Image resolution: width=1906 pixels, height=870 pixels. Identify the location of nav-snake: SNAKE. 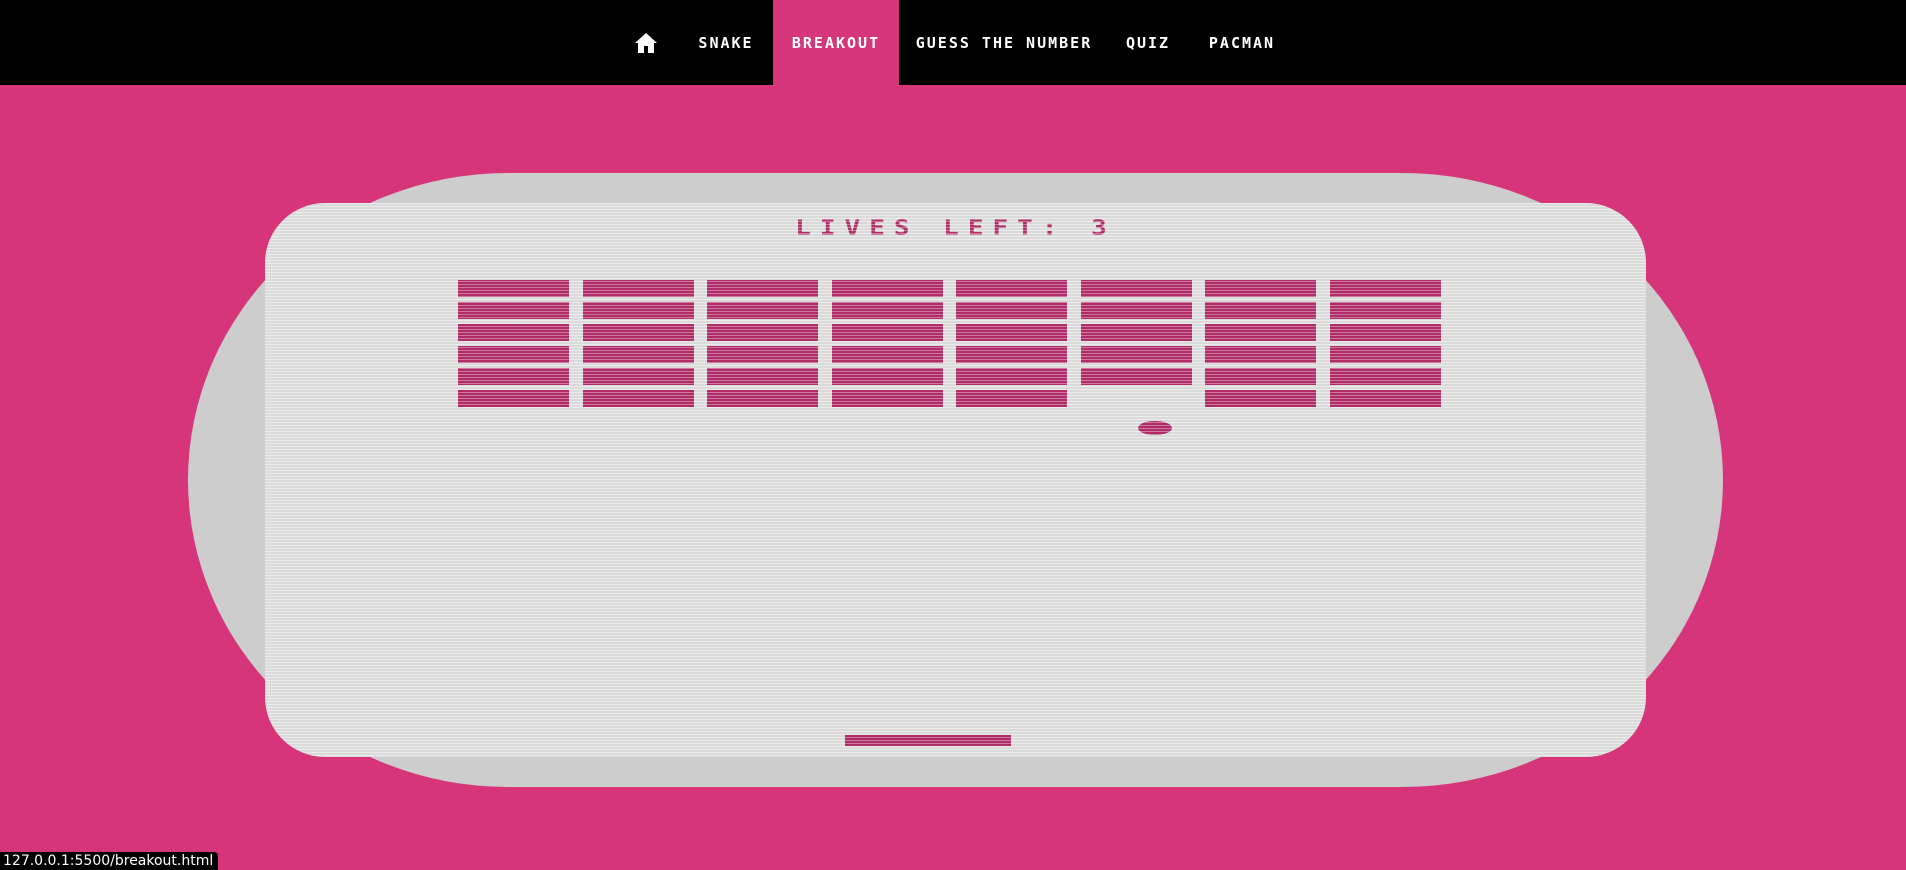
(726, 42).